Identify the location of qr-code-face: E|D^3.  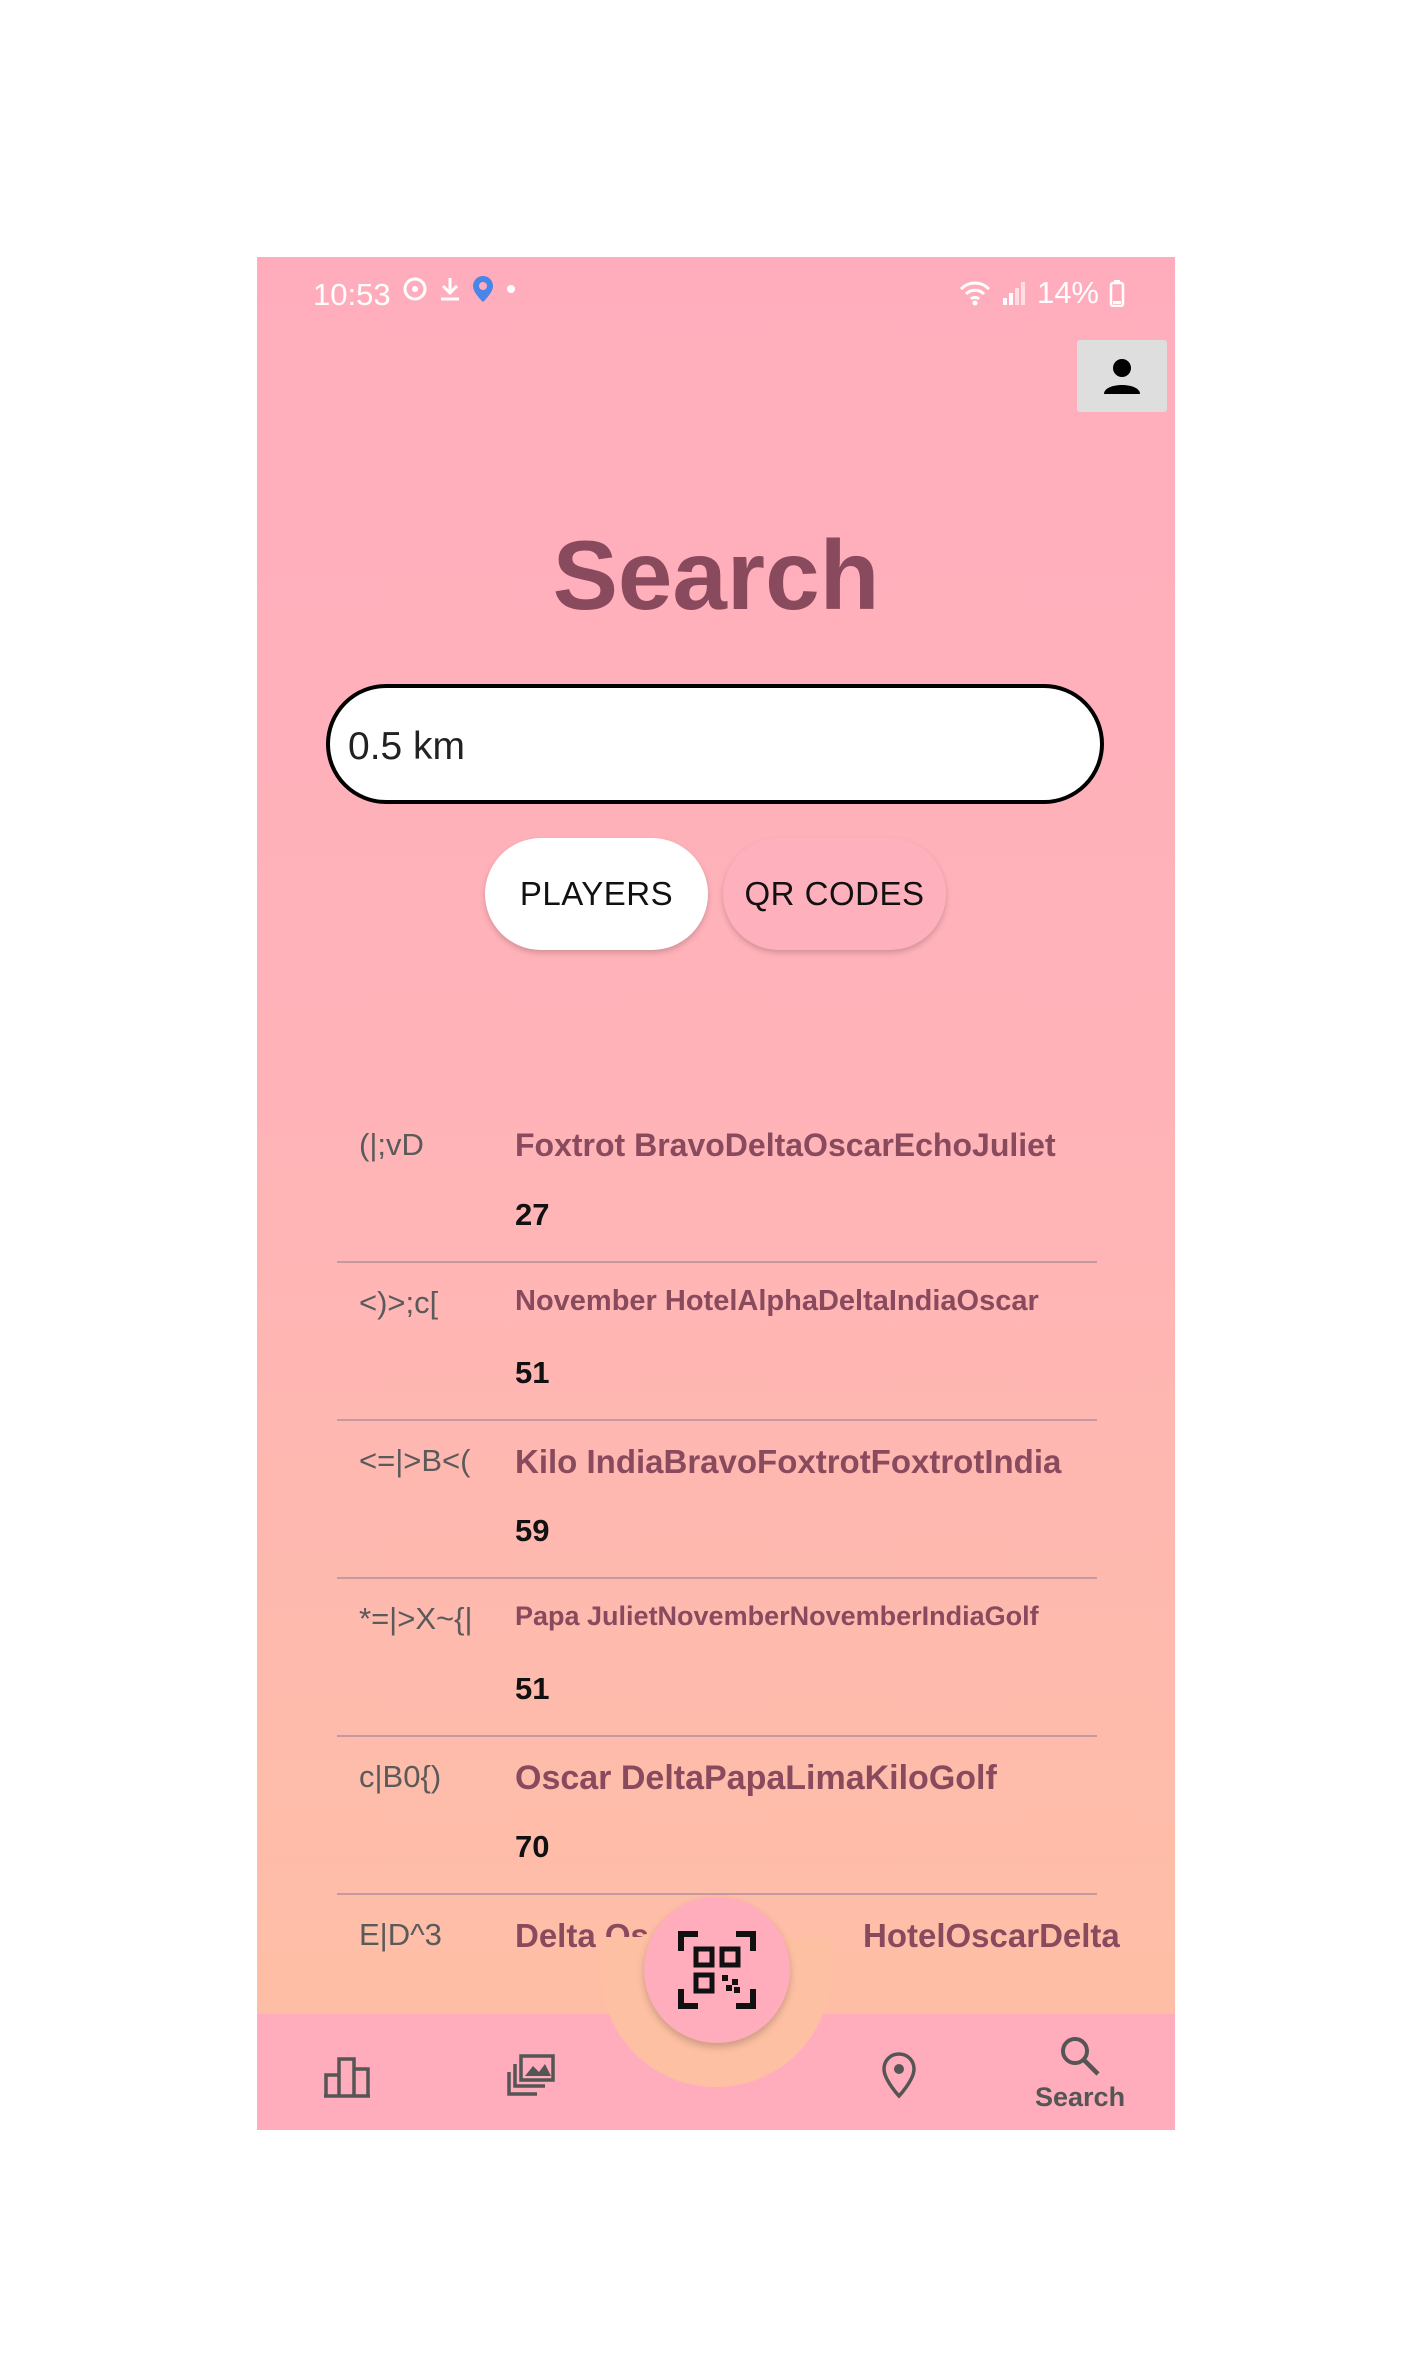
(400, 1934).